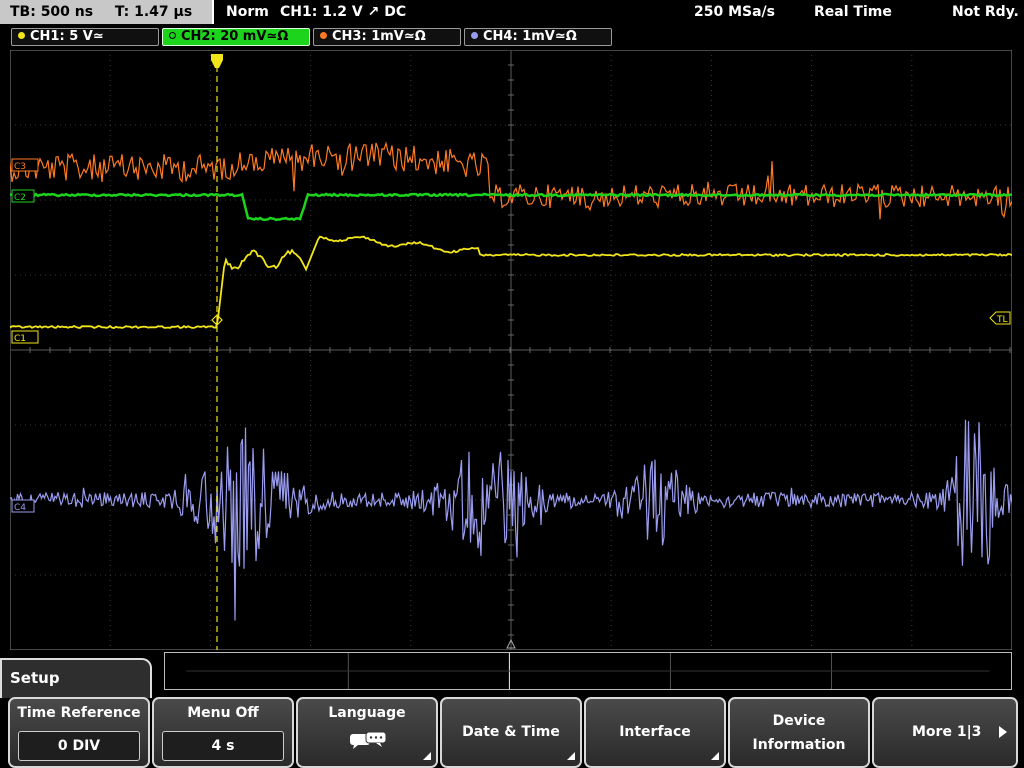  What do you see at coordinates (247, 12) in the screenshot?
I see `trigger-mode: Norm` at bounding box center [247, 12].